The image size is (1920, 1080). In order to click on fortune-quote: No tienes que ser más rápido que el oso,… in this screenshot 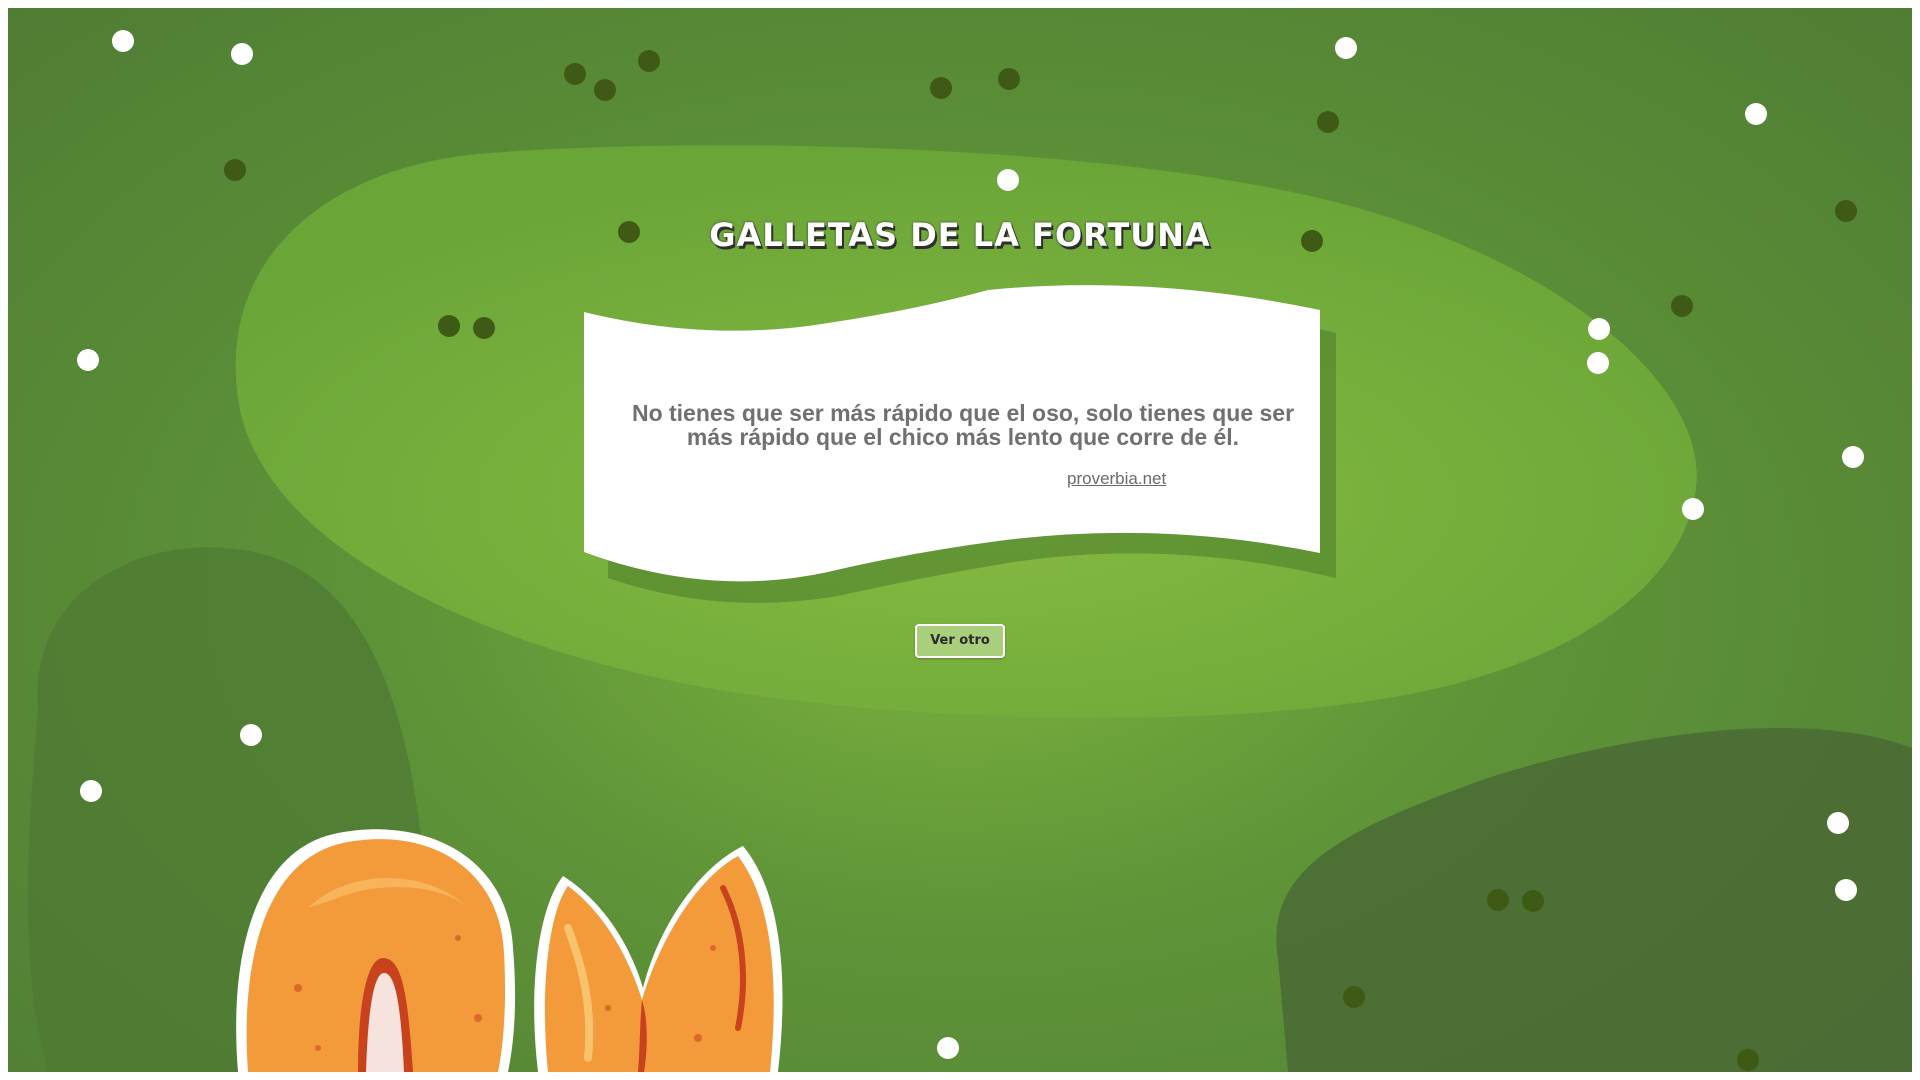, I will do `click(963, 425)`.